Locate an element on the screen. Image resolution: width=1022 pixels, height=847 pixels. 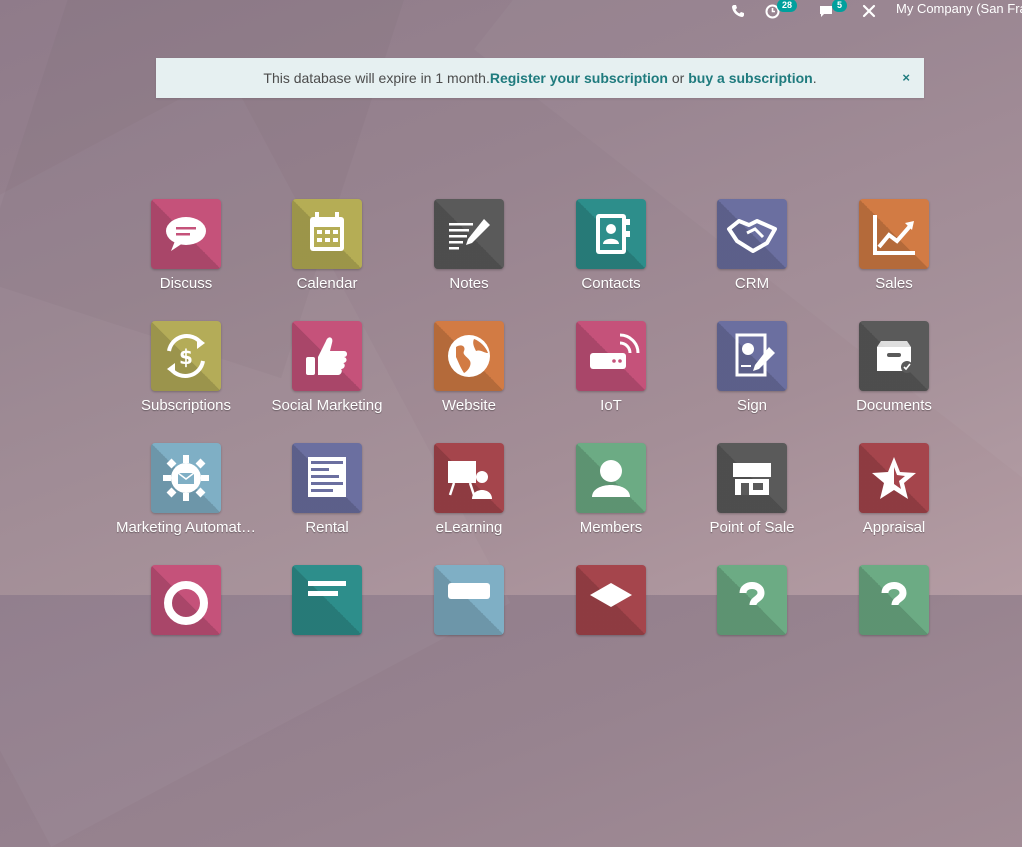
app-label: Members is located at coordinates (611, 527).